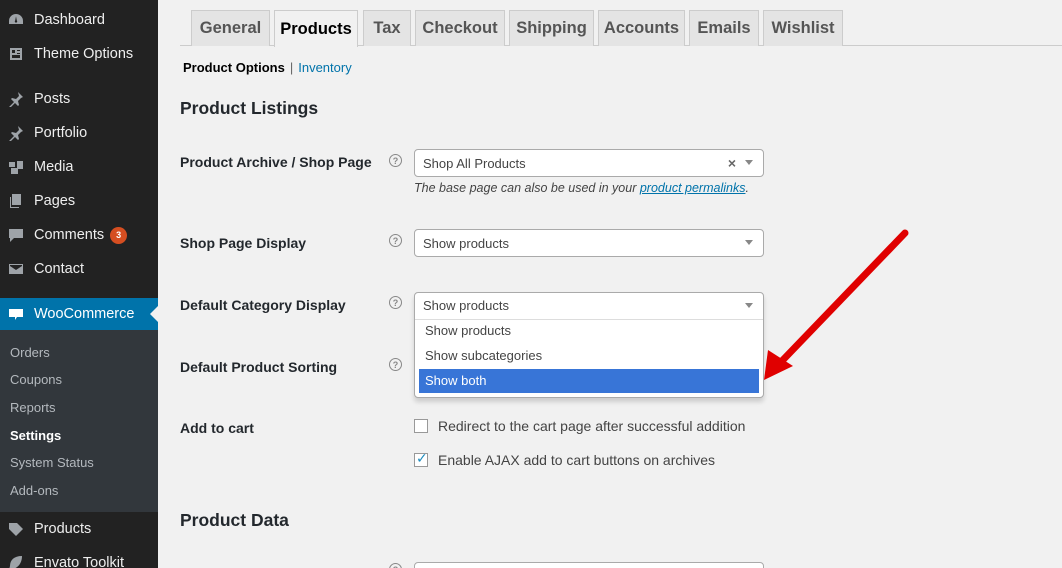  Describe the element at coordinates (842, 298) in the screenshot. I see `arrow-shaft` at that location.